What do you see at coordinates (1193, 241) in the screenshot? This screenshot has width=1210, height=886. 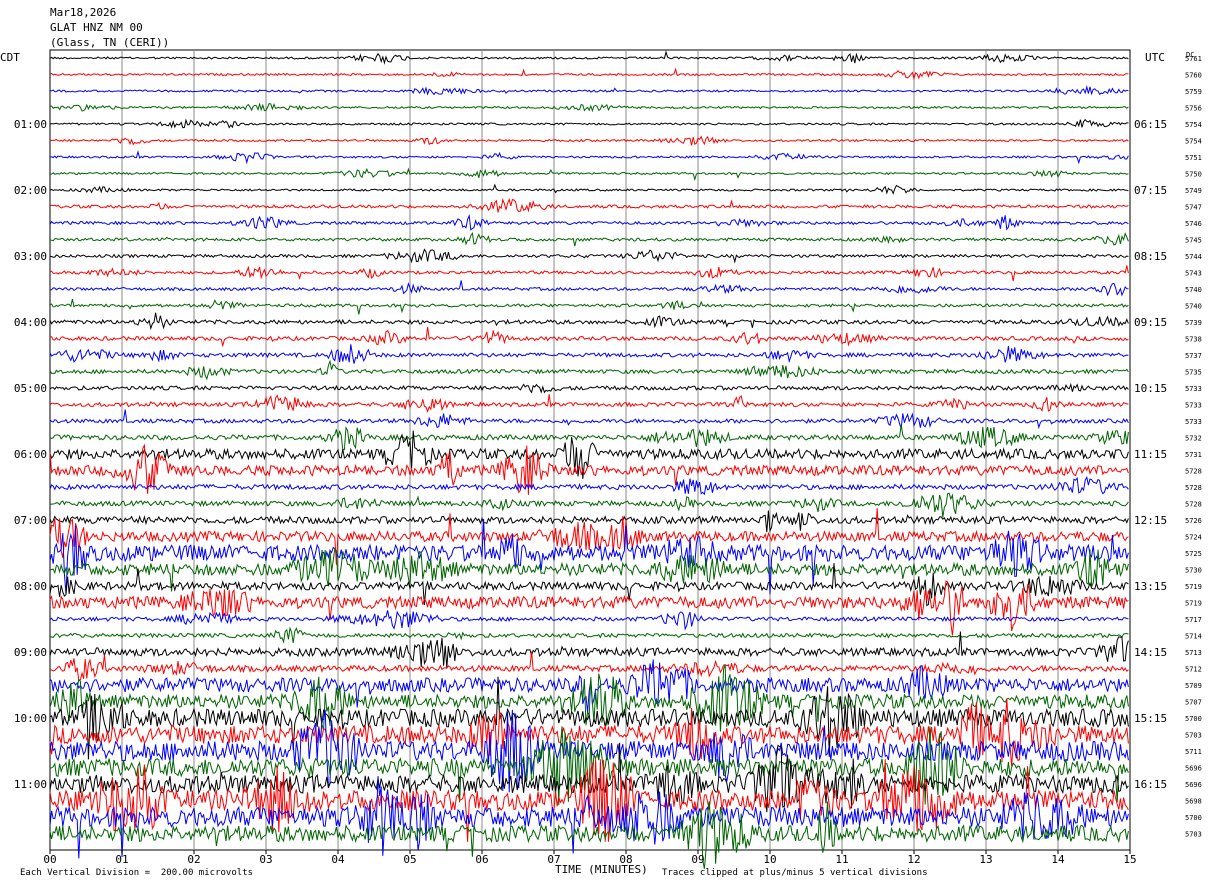 I see `dc-offset-label: 5745` at bounding box center [1193, 241].